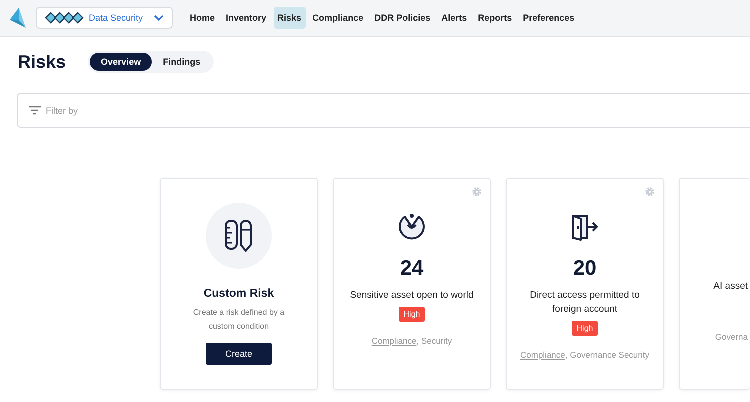  I want to click on category-text: , Security, so click(434, 341).